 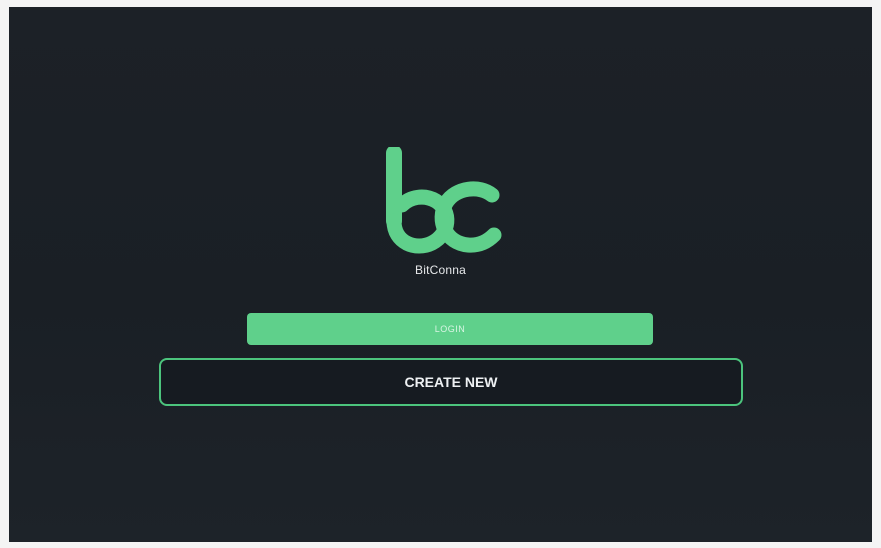 I want to click on login-button: LOGIN, so click(x=450, y=329).